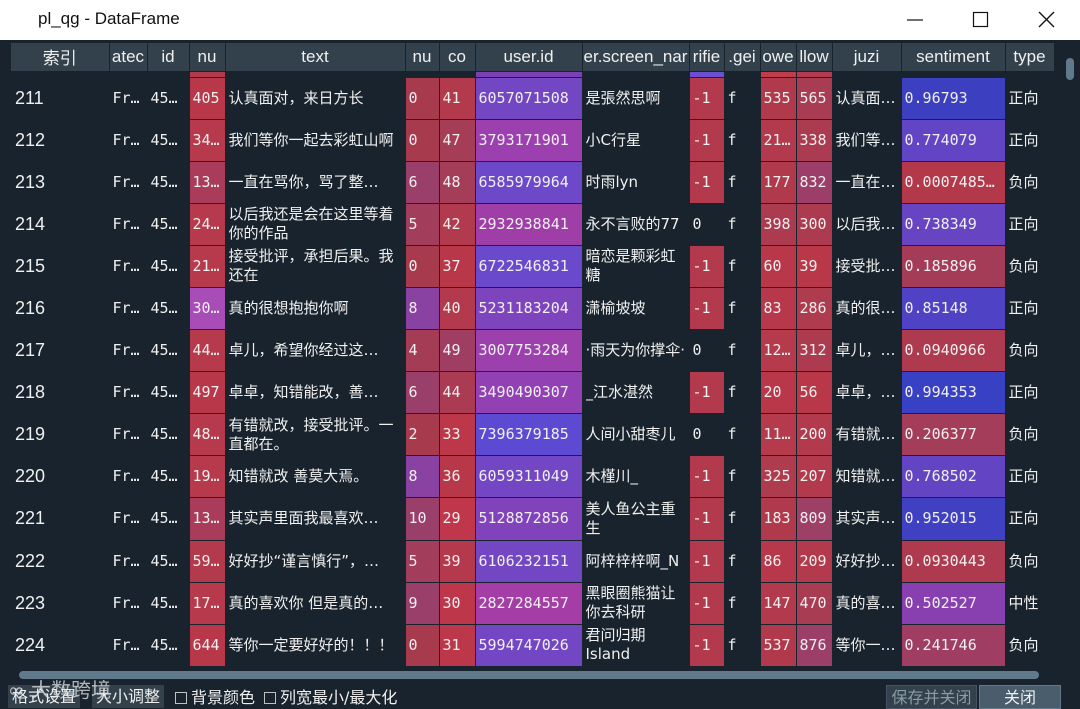 The height and width of the screenshot is (709, 1080). Describe the element at coordinates (814, 309) in the screenshot. I see `table-cell: 286` at that location.